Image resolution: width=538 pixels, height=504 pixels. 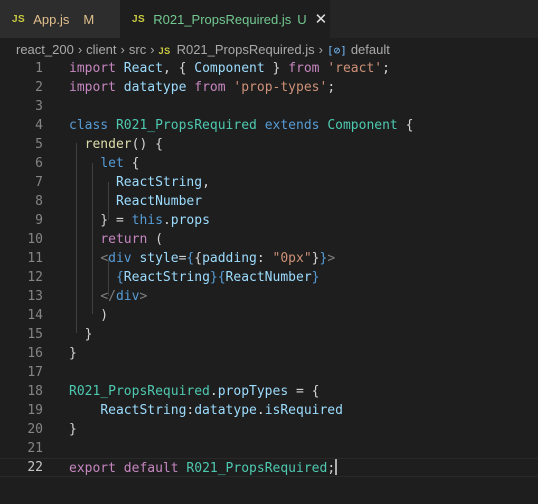 I want to click on code-line: 2 import datatype from 'prop-types';, so click(x=269, y=87).